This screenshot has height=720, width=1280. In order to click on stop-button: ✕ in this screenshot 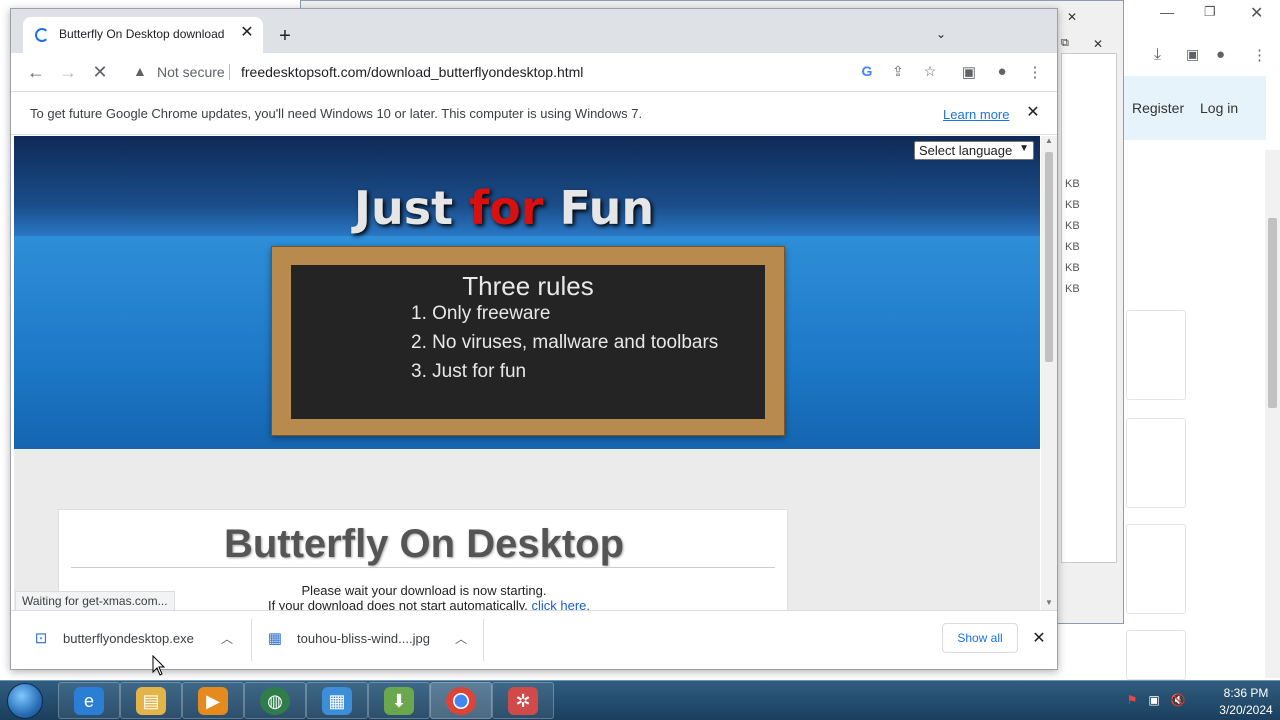, I will do `click(100, 73)`.